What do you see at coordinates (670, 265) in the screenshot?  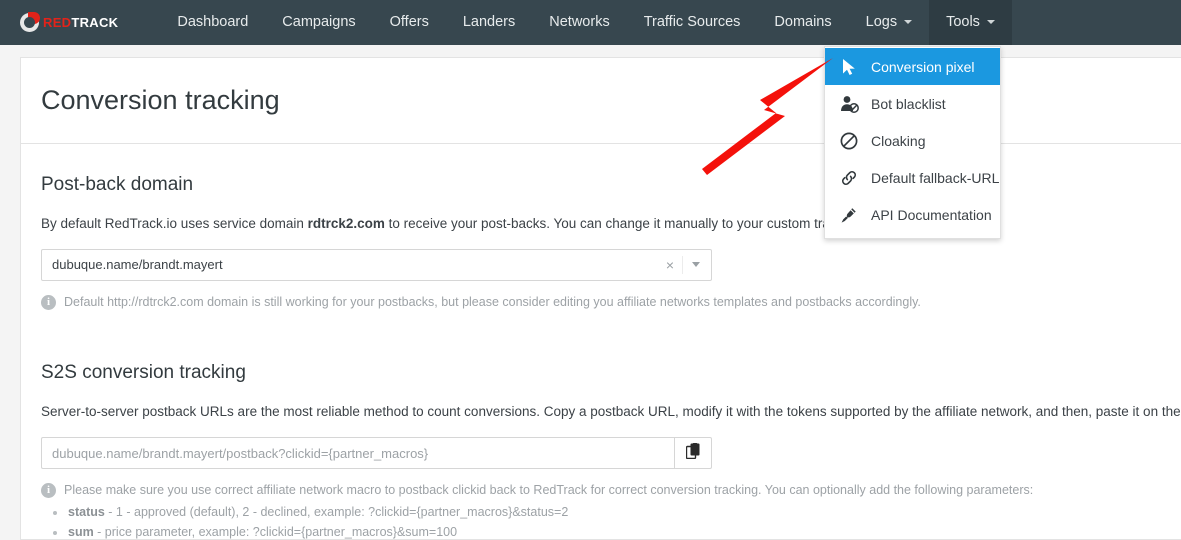 I see `clear-icon: ×` at bounding box center [670, 265].